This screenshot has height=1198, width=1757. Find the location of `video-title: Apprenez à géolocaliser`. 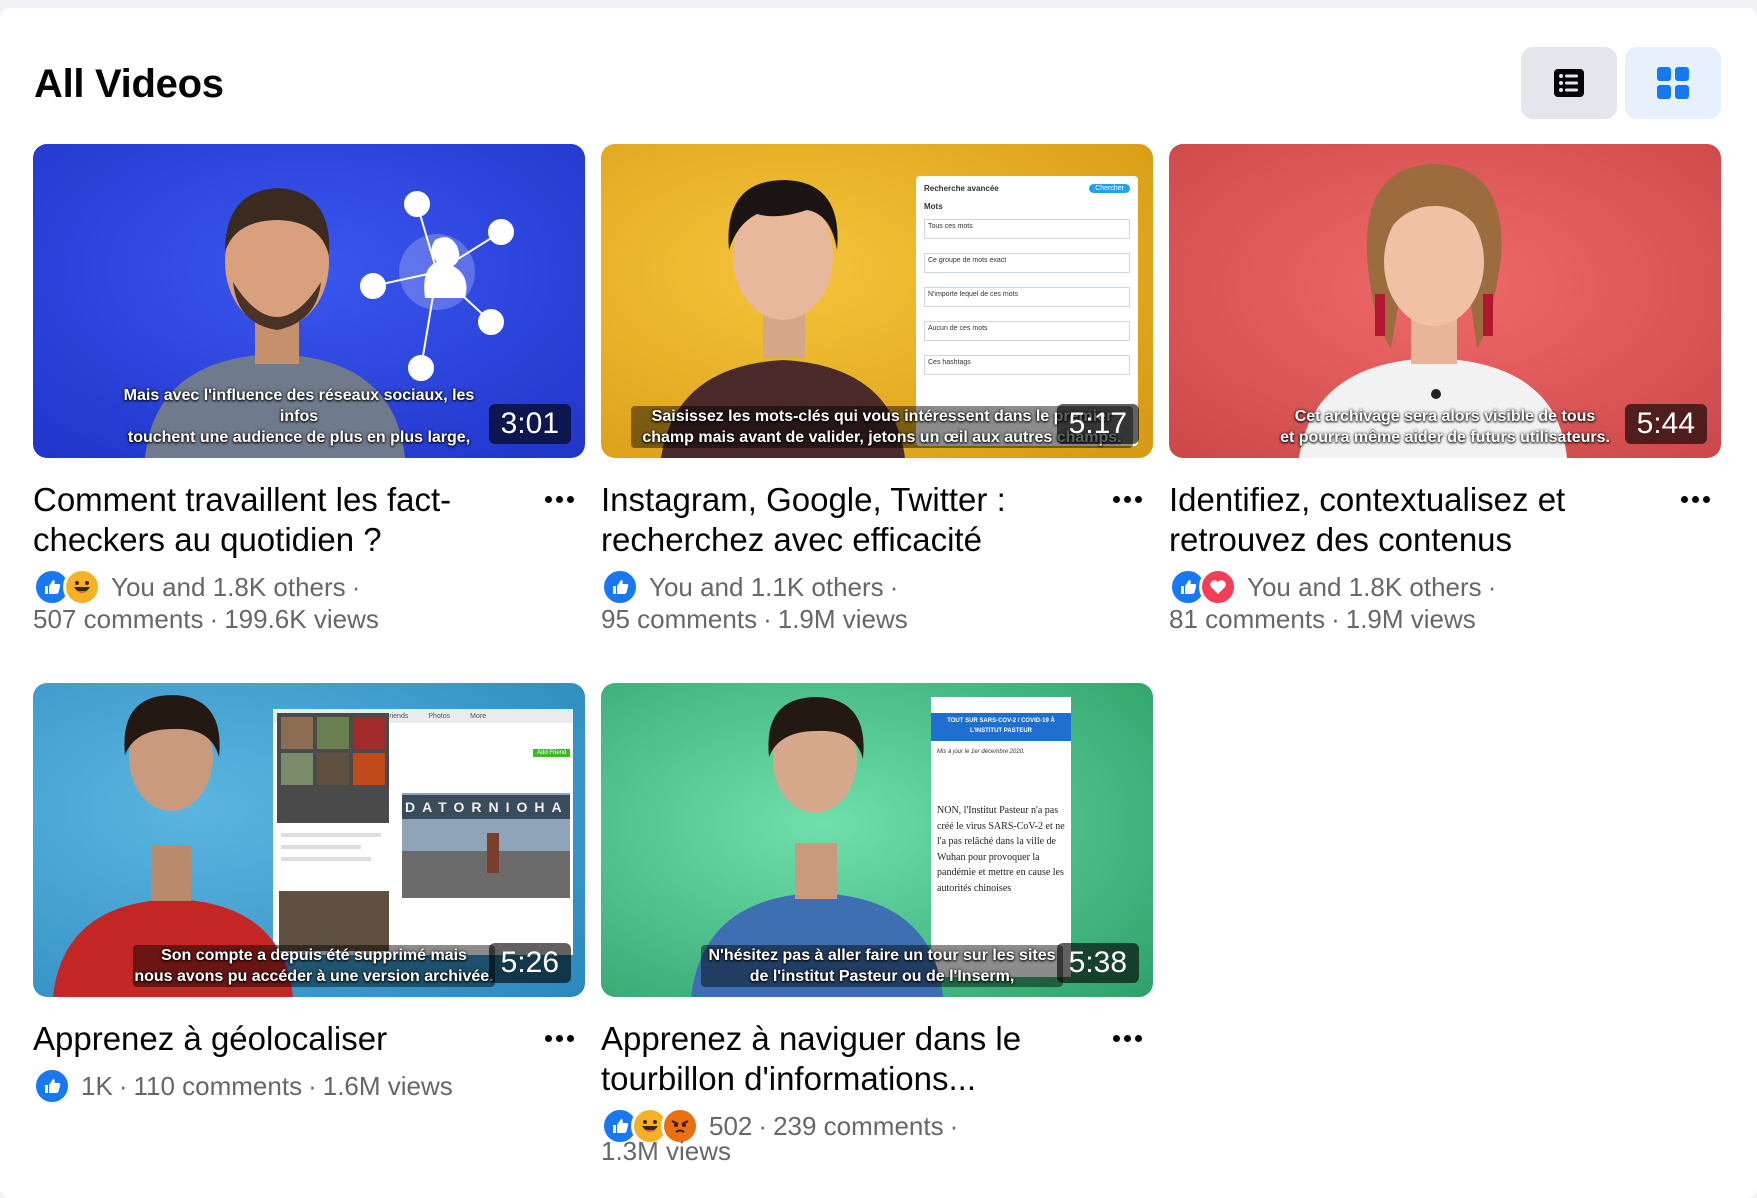

video-title: Apprenez à géolocaliser is located at coordinates (268, 1039).